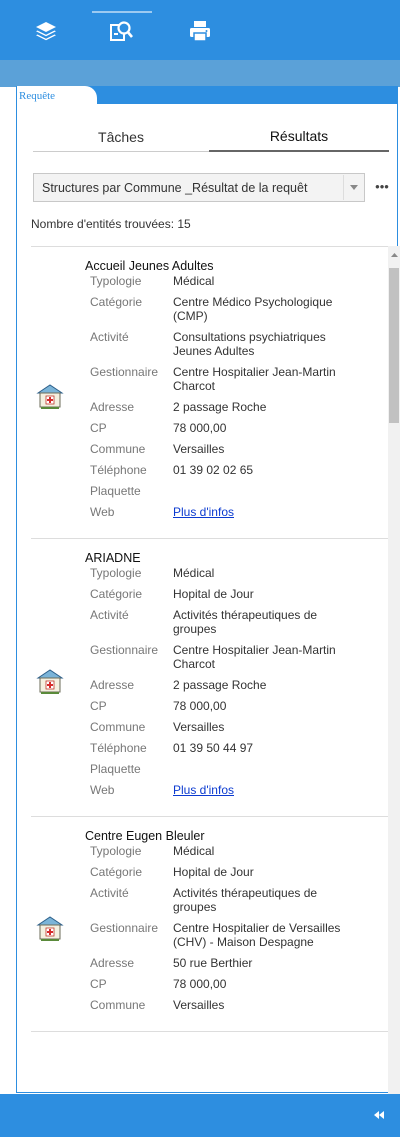  What do you see at coordinates (353, 187) in the screenshot?
I see `chevron-down-icon` at bounding box center [353, 187].